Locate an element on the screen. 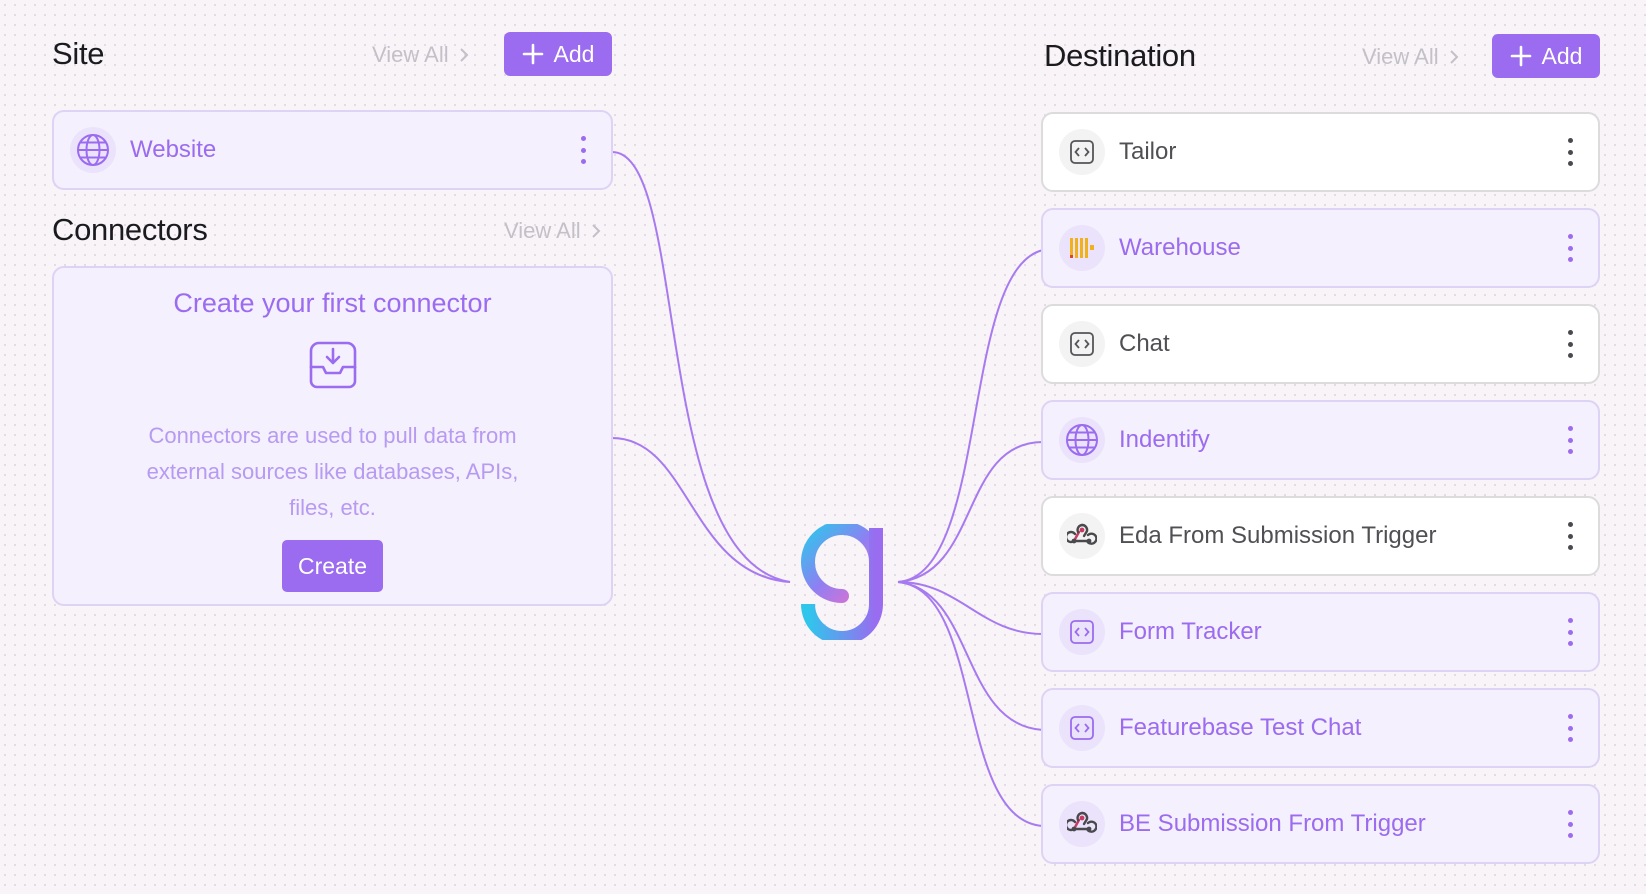 The width and height of the screenshot is (1646, 894). destination-card-tailor: Tailor is located at coordinates (1320, 152).